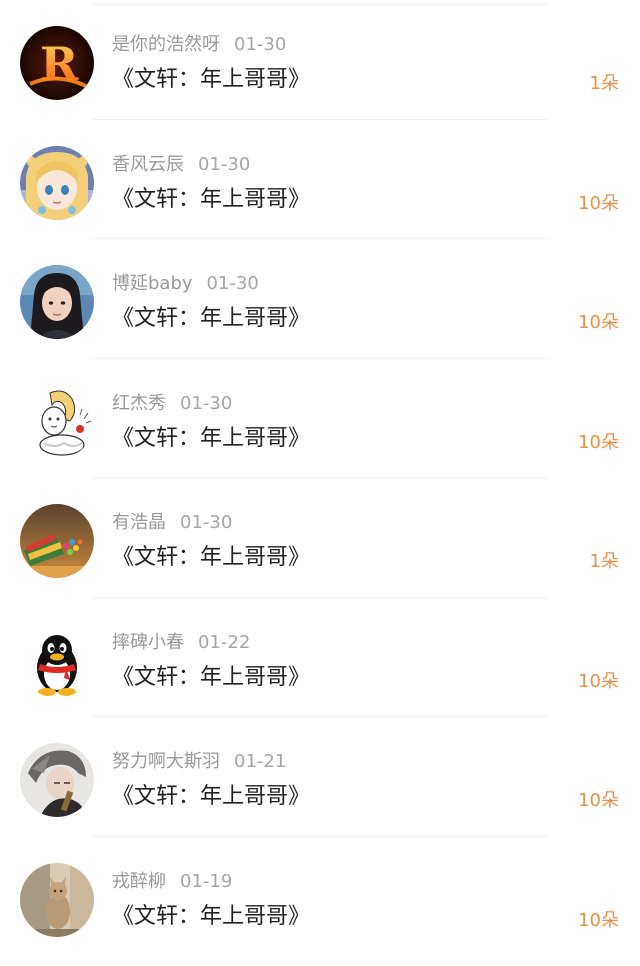  I want to click on anime-girl-avatar, so click(57, 182).